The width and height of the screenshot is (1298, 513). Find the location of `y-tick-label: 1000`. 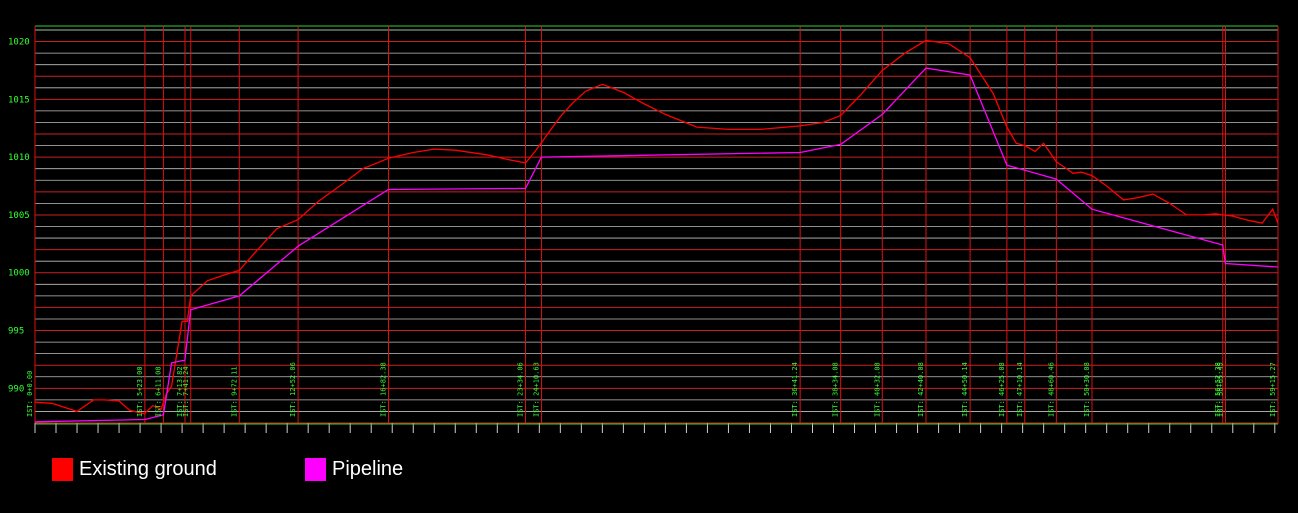

y-tick-label: 1000 is located at coordinates (19, 274).